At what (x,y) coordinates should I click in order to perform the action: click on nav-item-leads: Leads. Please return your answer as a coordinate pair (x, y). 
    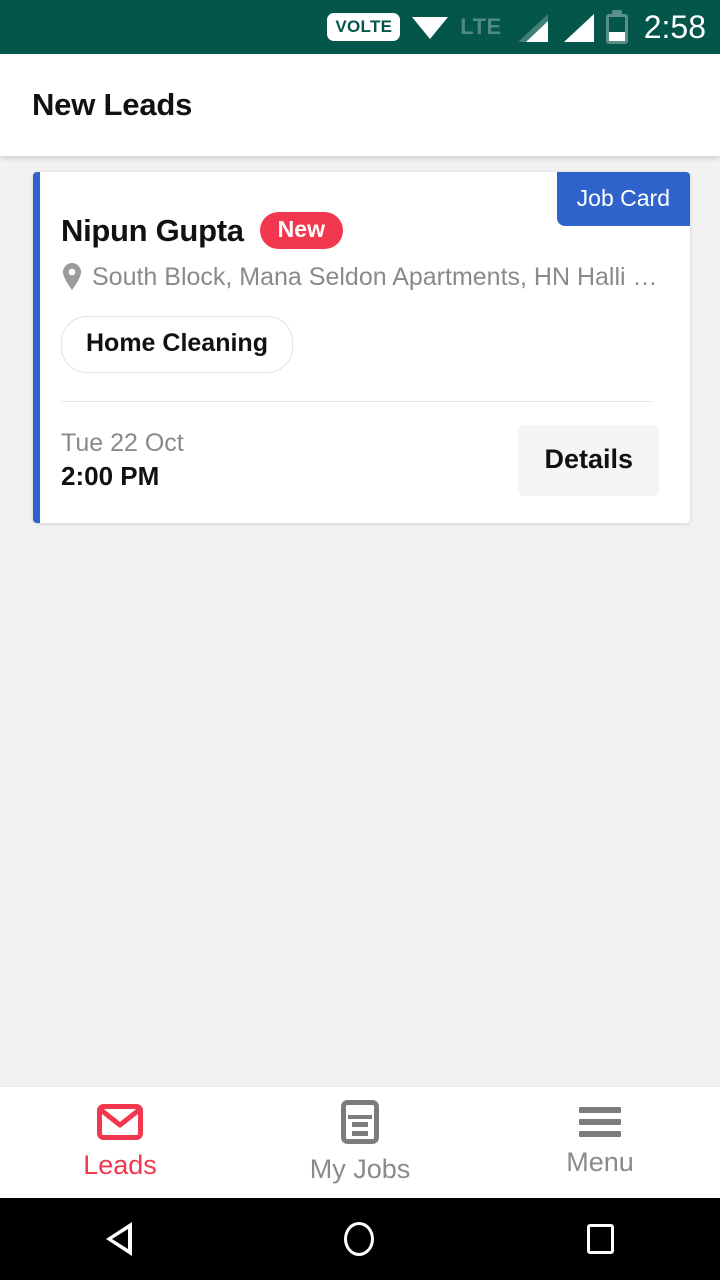
    Looking at the image, I should click on (120, 1142).